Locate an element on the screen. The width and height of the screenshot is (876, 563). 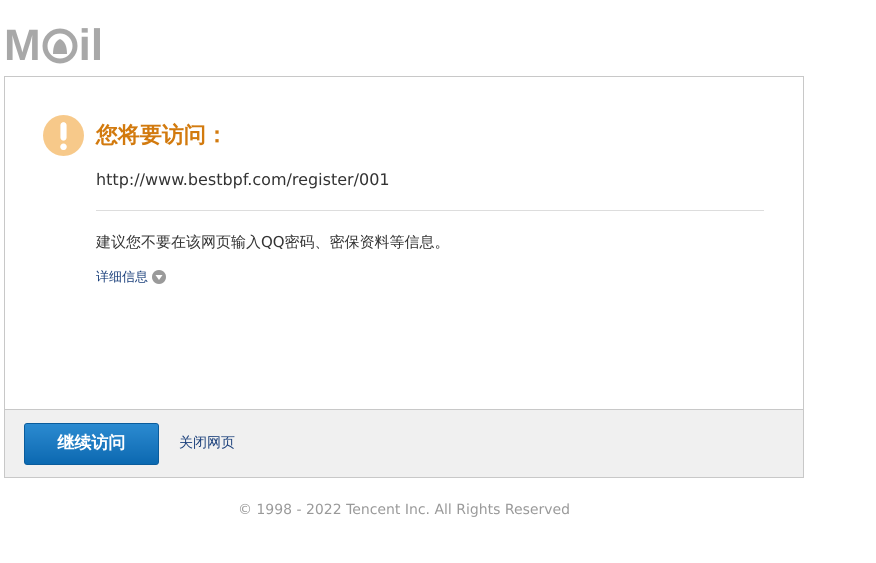
logo: M il is located at coordinates (54, 46).